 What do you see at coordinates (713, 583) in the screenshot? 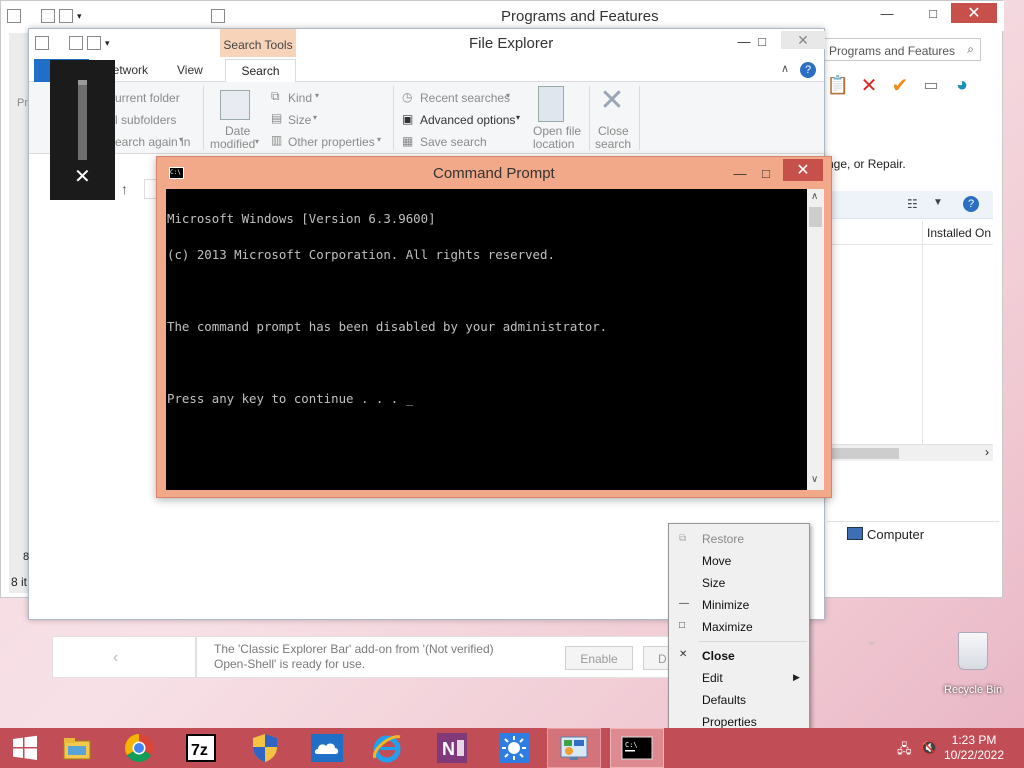
I see `menu-item-size: Size` at bounding box center [713, 583].